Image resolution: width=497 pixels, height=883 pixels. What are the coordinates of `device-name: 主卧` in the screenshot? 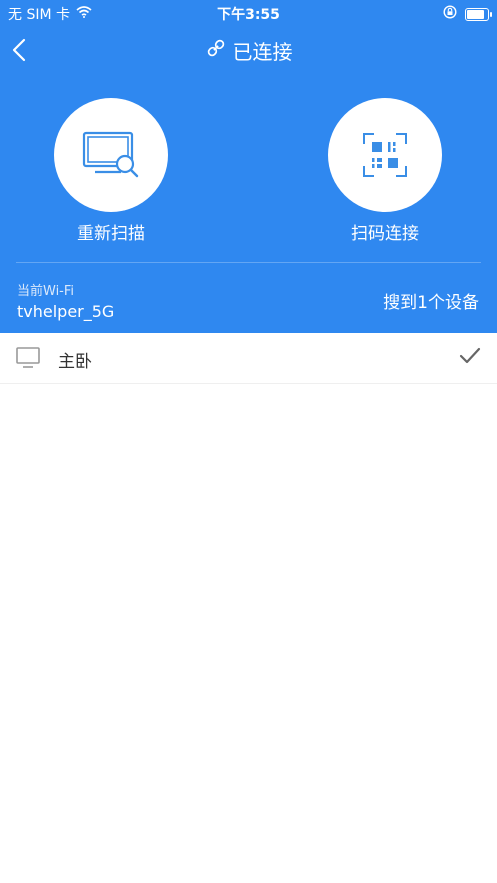 It's located at (75, 362).